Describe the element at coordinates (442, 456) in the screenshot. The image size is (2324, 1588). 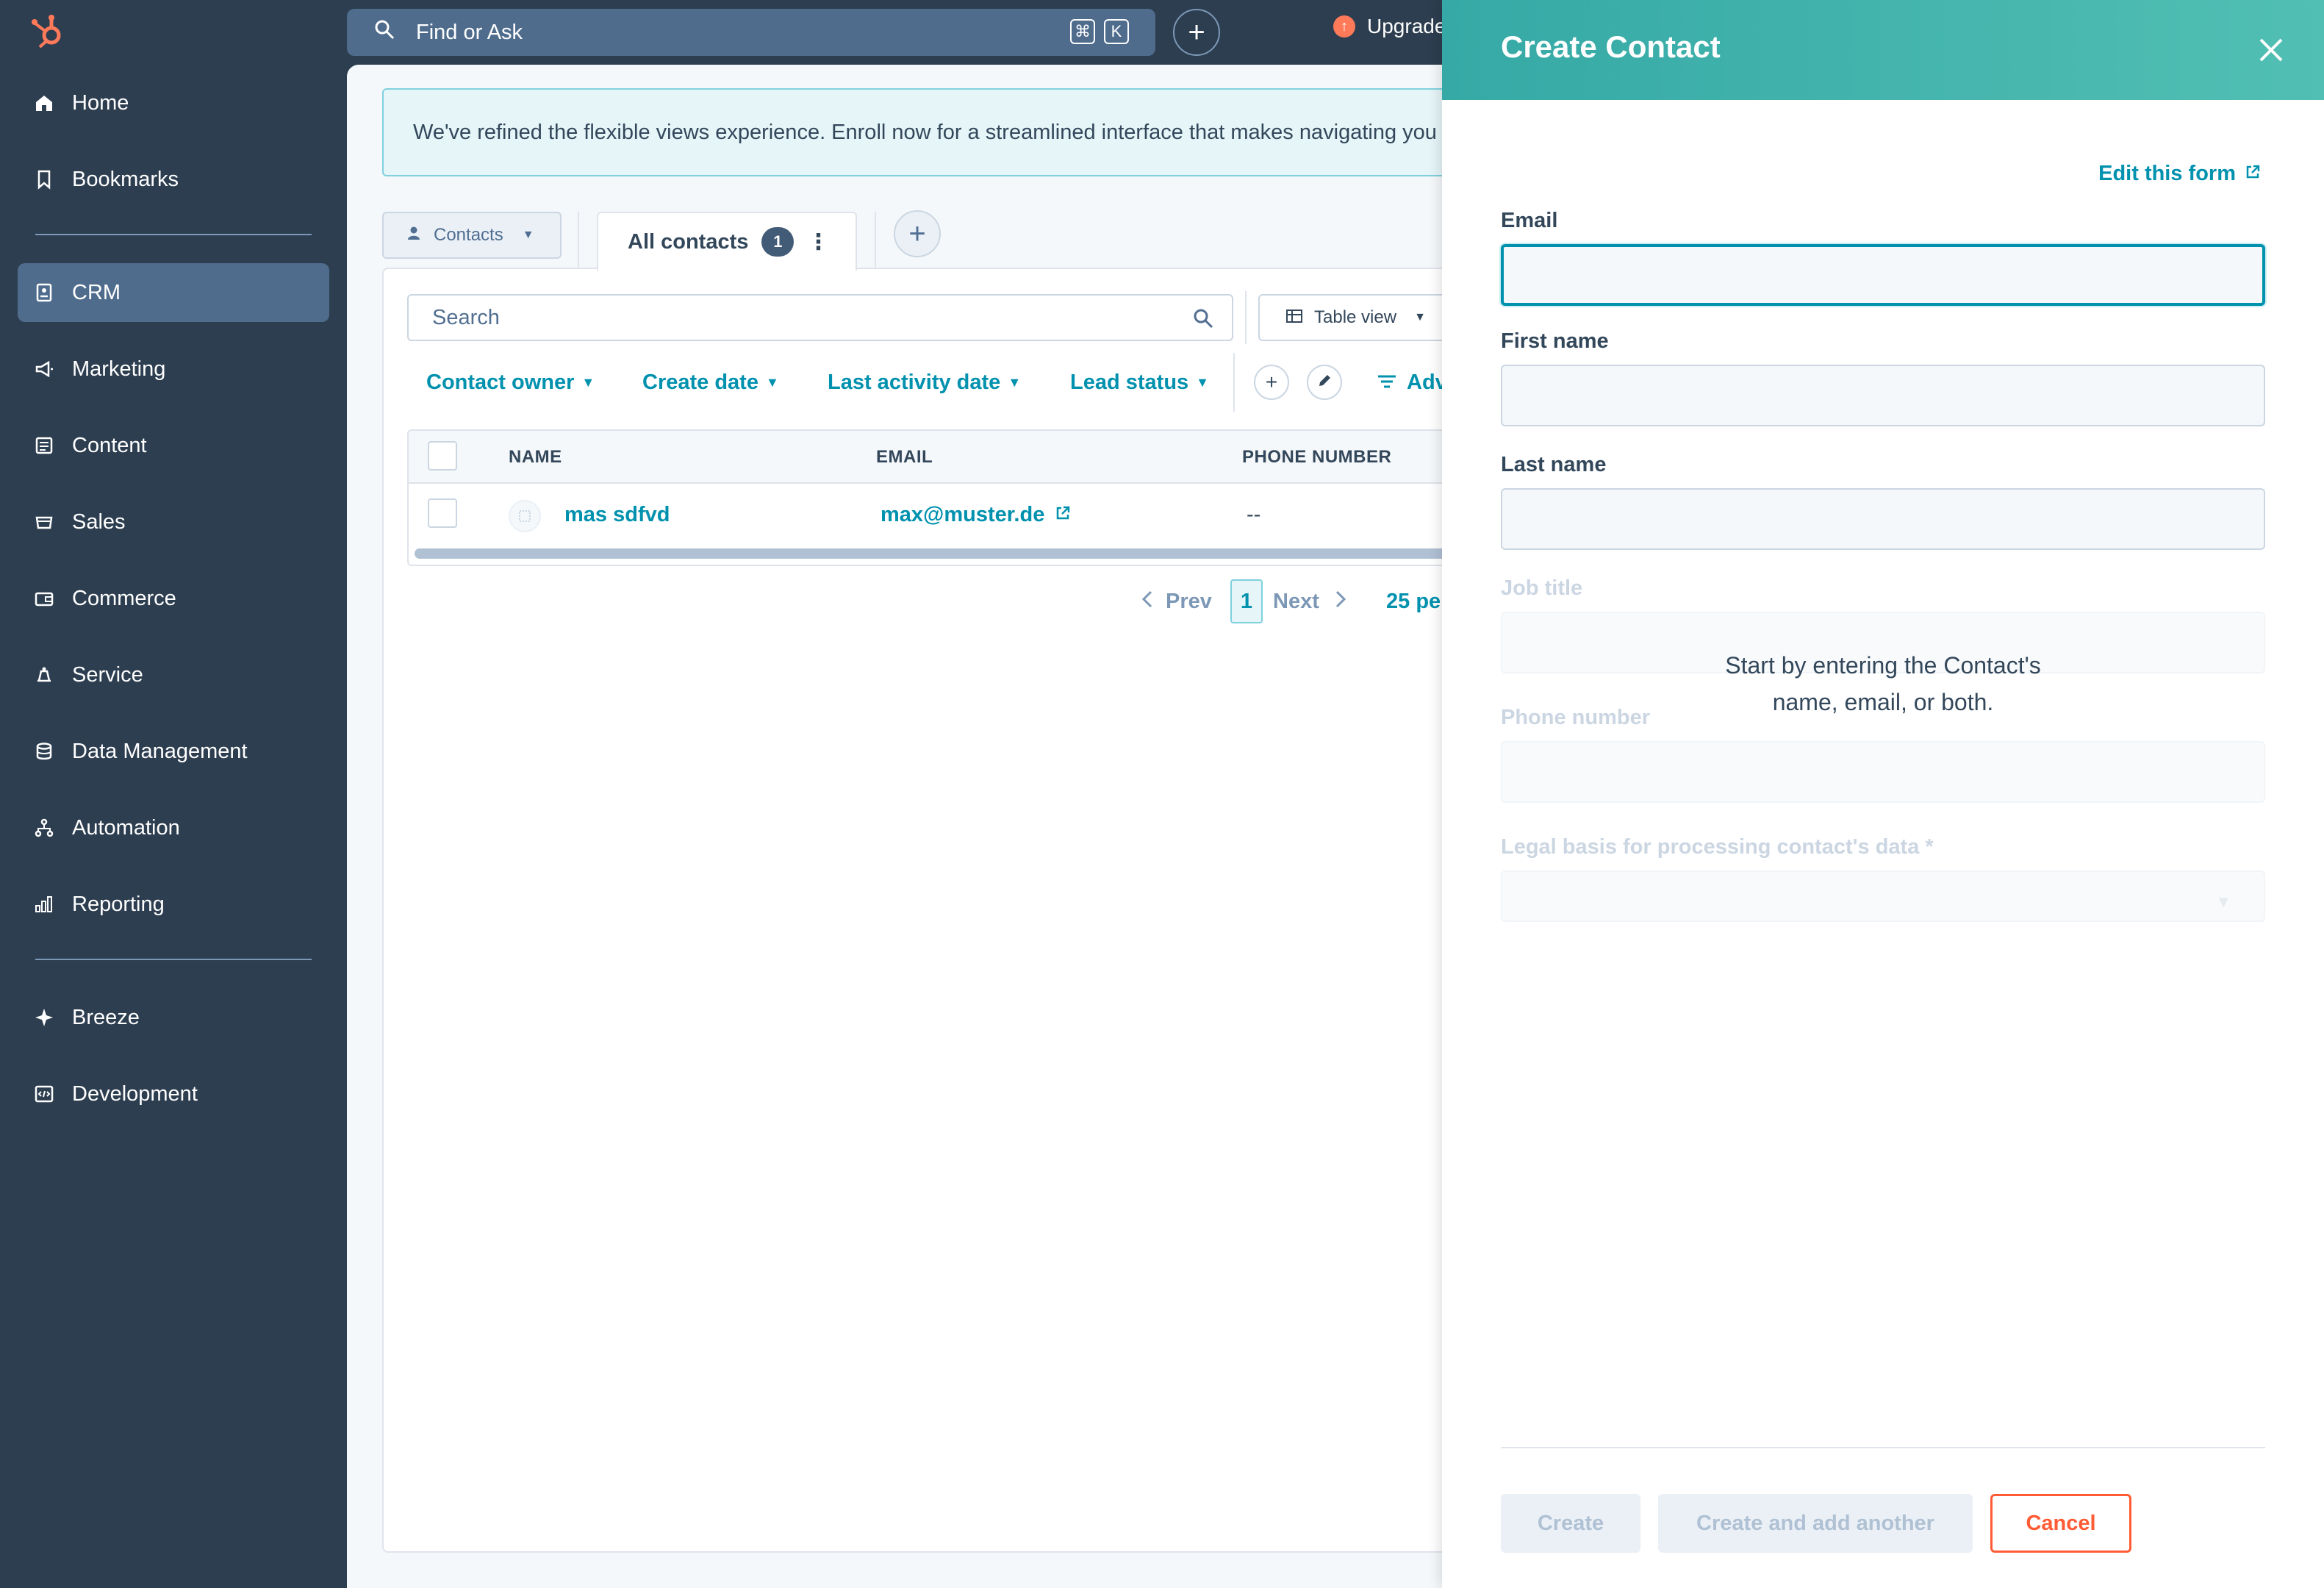
I see `select-all-checkbox` at that location.